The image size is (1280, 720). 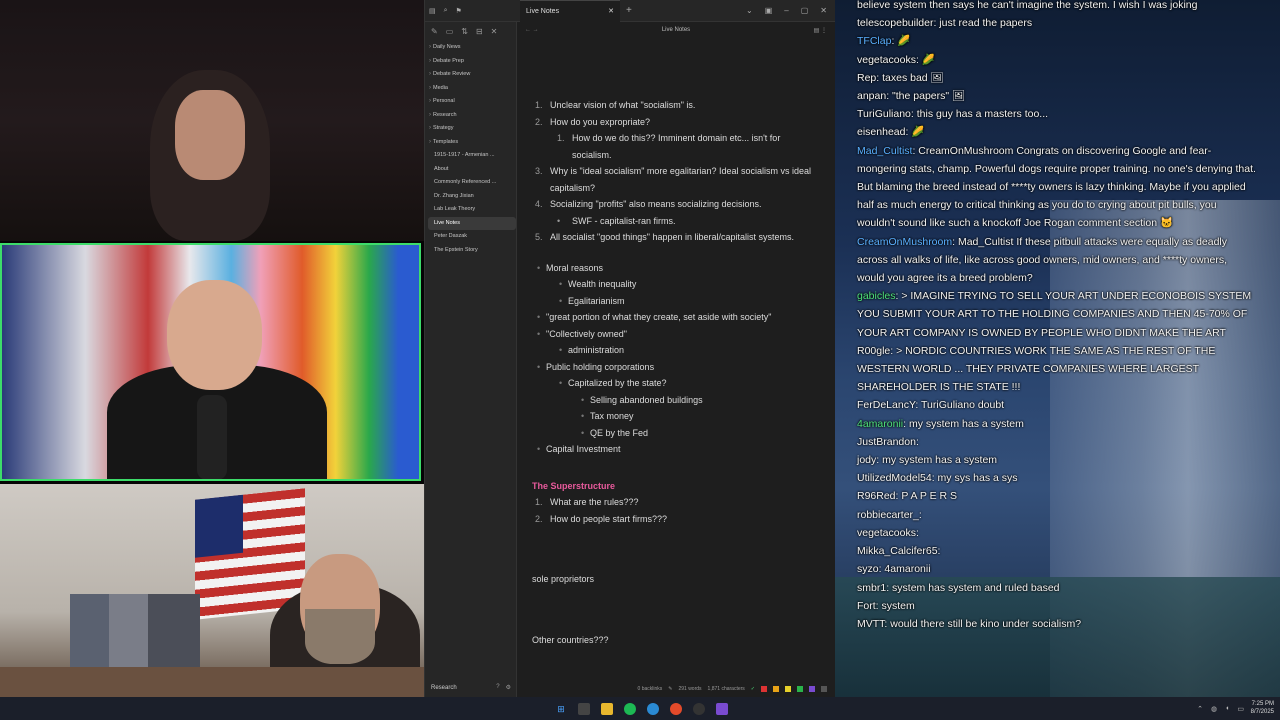 What do you see at coordinates (895, 23) in the screenshot?
I see `chat-username: telescopebuilder` at bounding box center [895, 23].